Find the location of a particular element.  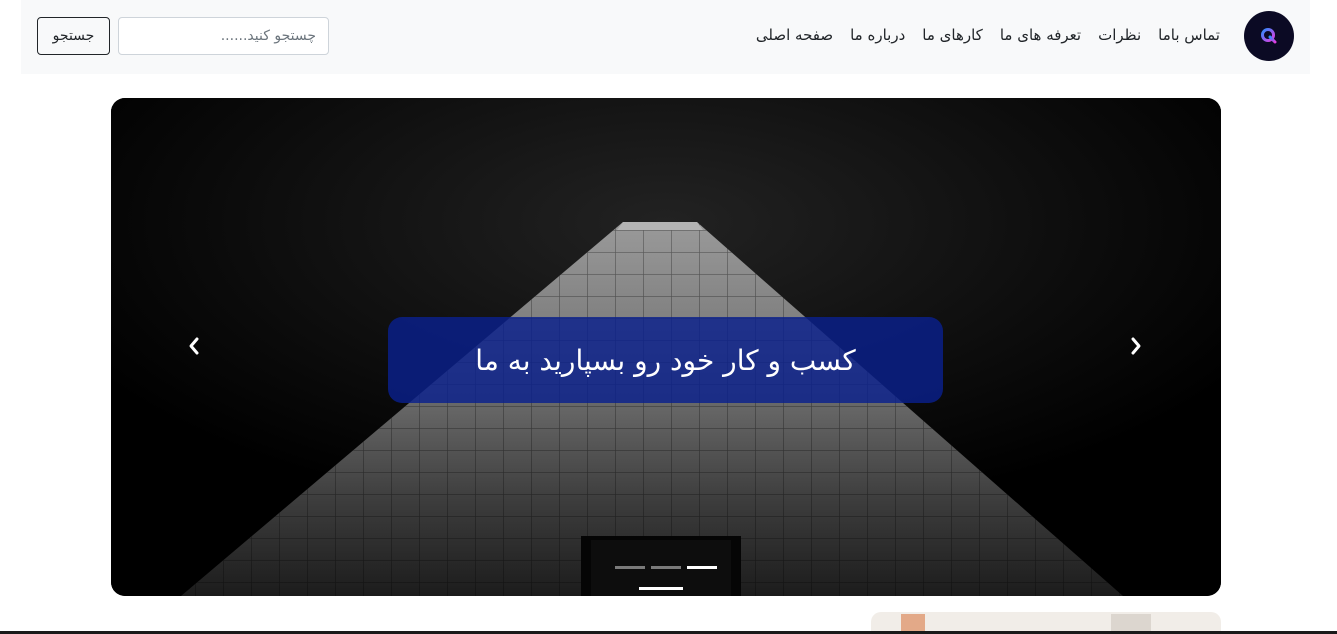

carousel-next-button is located at coordinates (1136, 346).